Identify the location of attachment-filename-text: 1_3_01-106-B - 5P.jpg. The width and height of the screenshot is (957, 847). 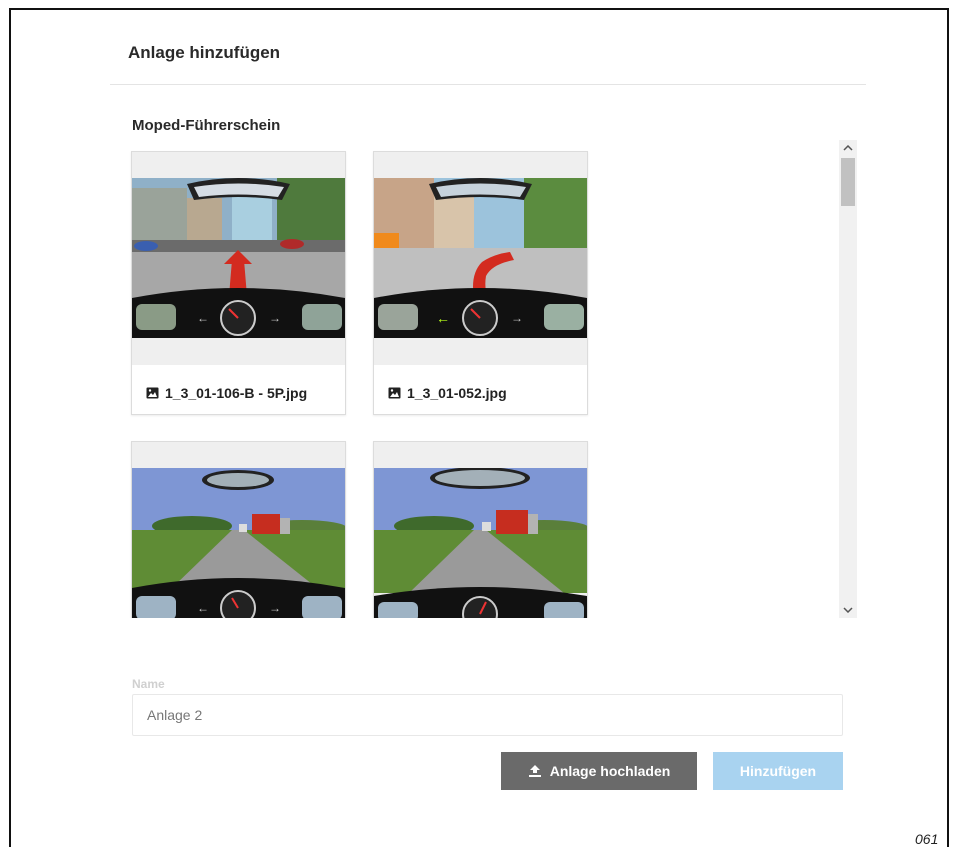
(236, 393).